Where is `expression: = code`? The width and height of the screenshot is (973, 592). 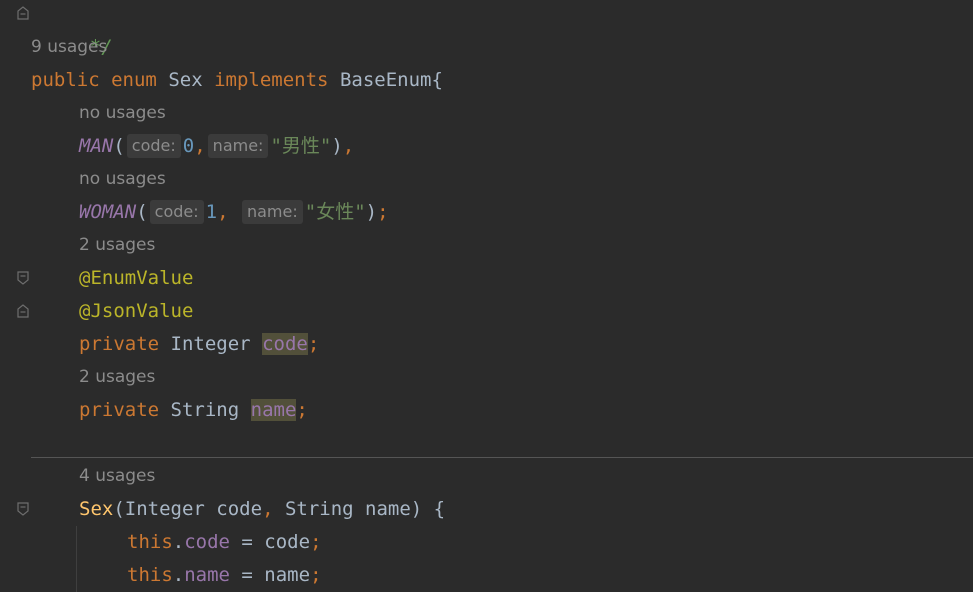 expression: = code is located at coordinates (270, 542).